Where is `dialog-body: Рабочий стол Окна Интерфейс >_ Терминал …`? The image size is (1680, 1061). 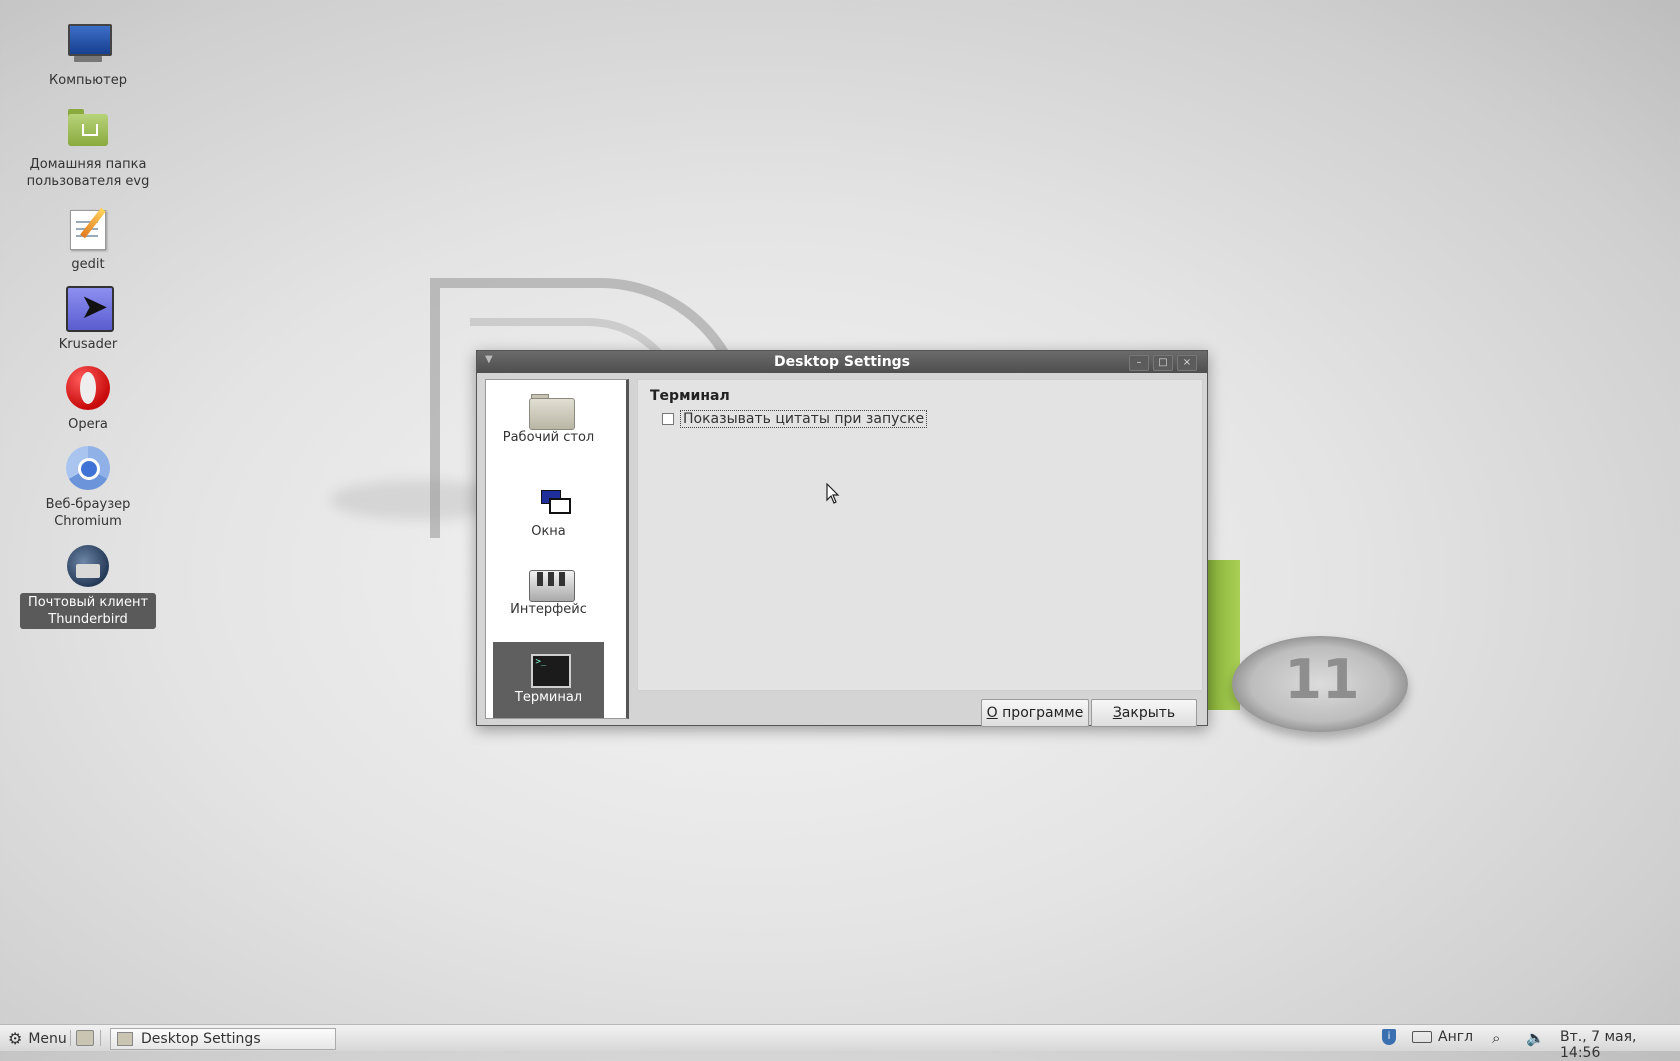
dialog-body: Рабочий стол Окна Интерфейс >_ Терминал … is located at coordinates (843, 553).